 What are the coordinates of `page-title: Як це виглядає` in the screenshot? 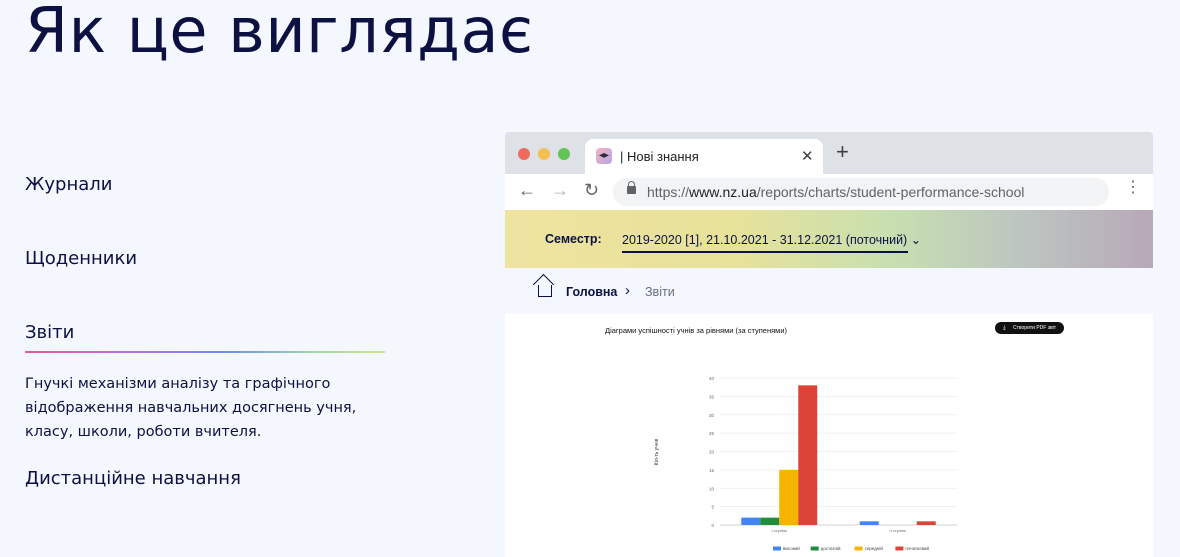 It's located at (279, 33).